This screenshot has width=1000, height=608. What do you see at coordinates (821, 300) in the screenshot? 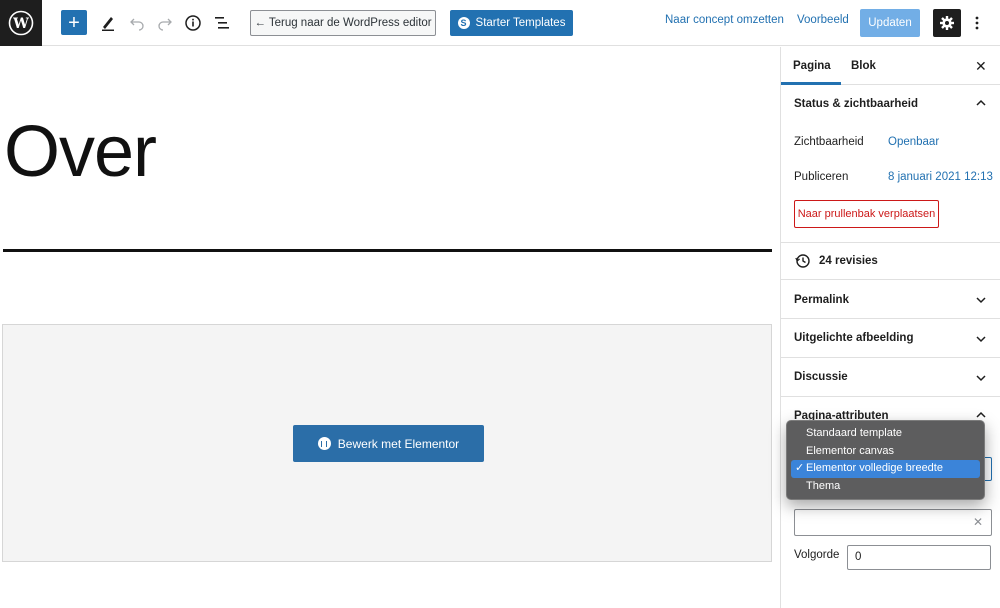
I see `permalink-panel-title: Permalink` at bounding box center [821, 300].